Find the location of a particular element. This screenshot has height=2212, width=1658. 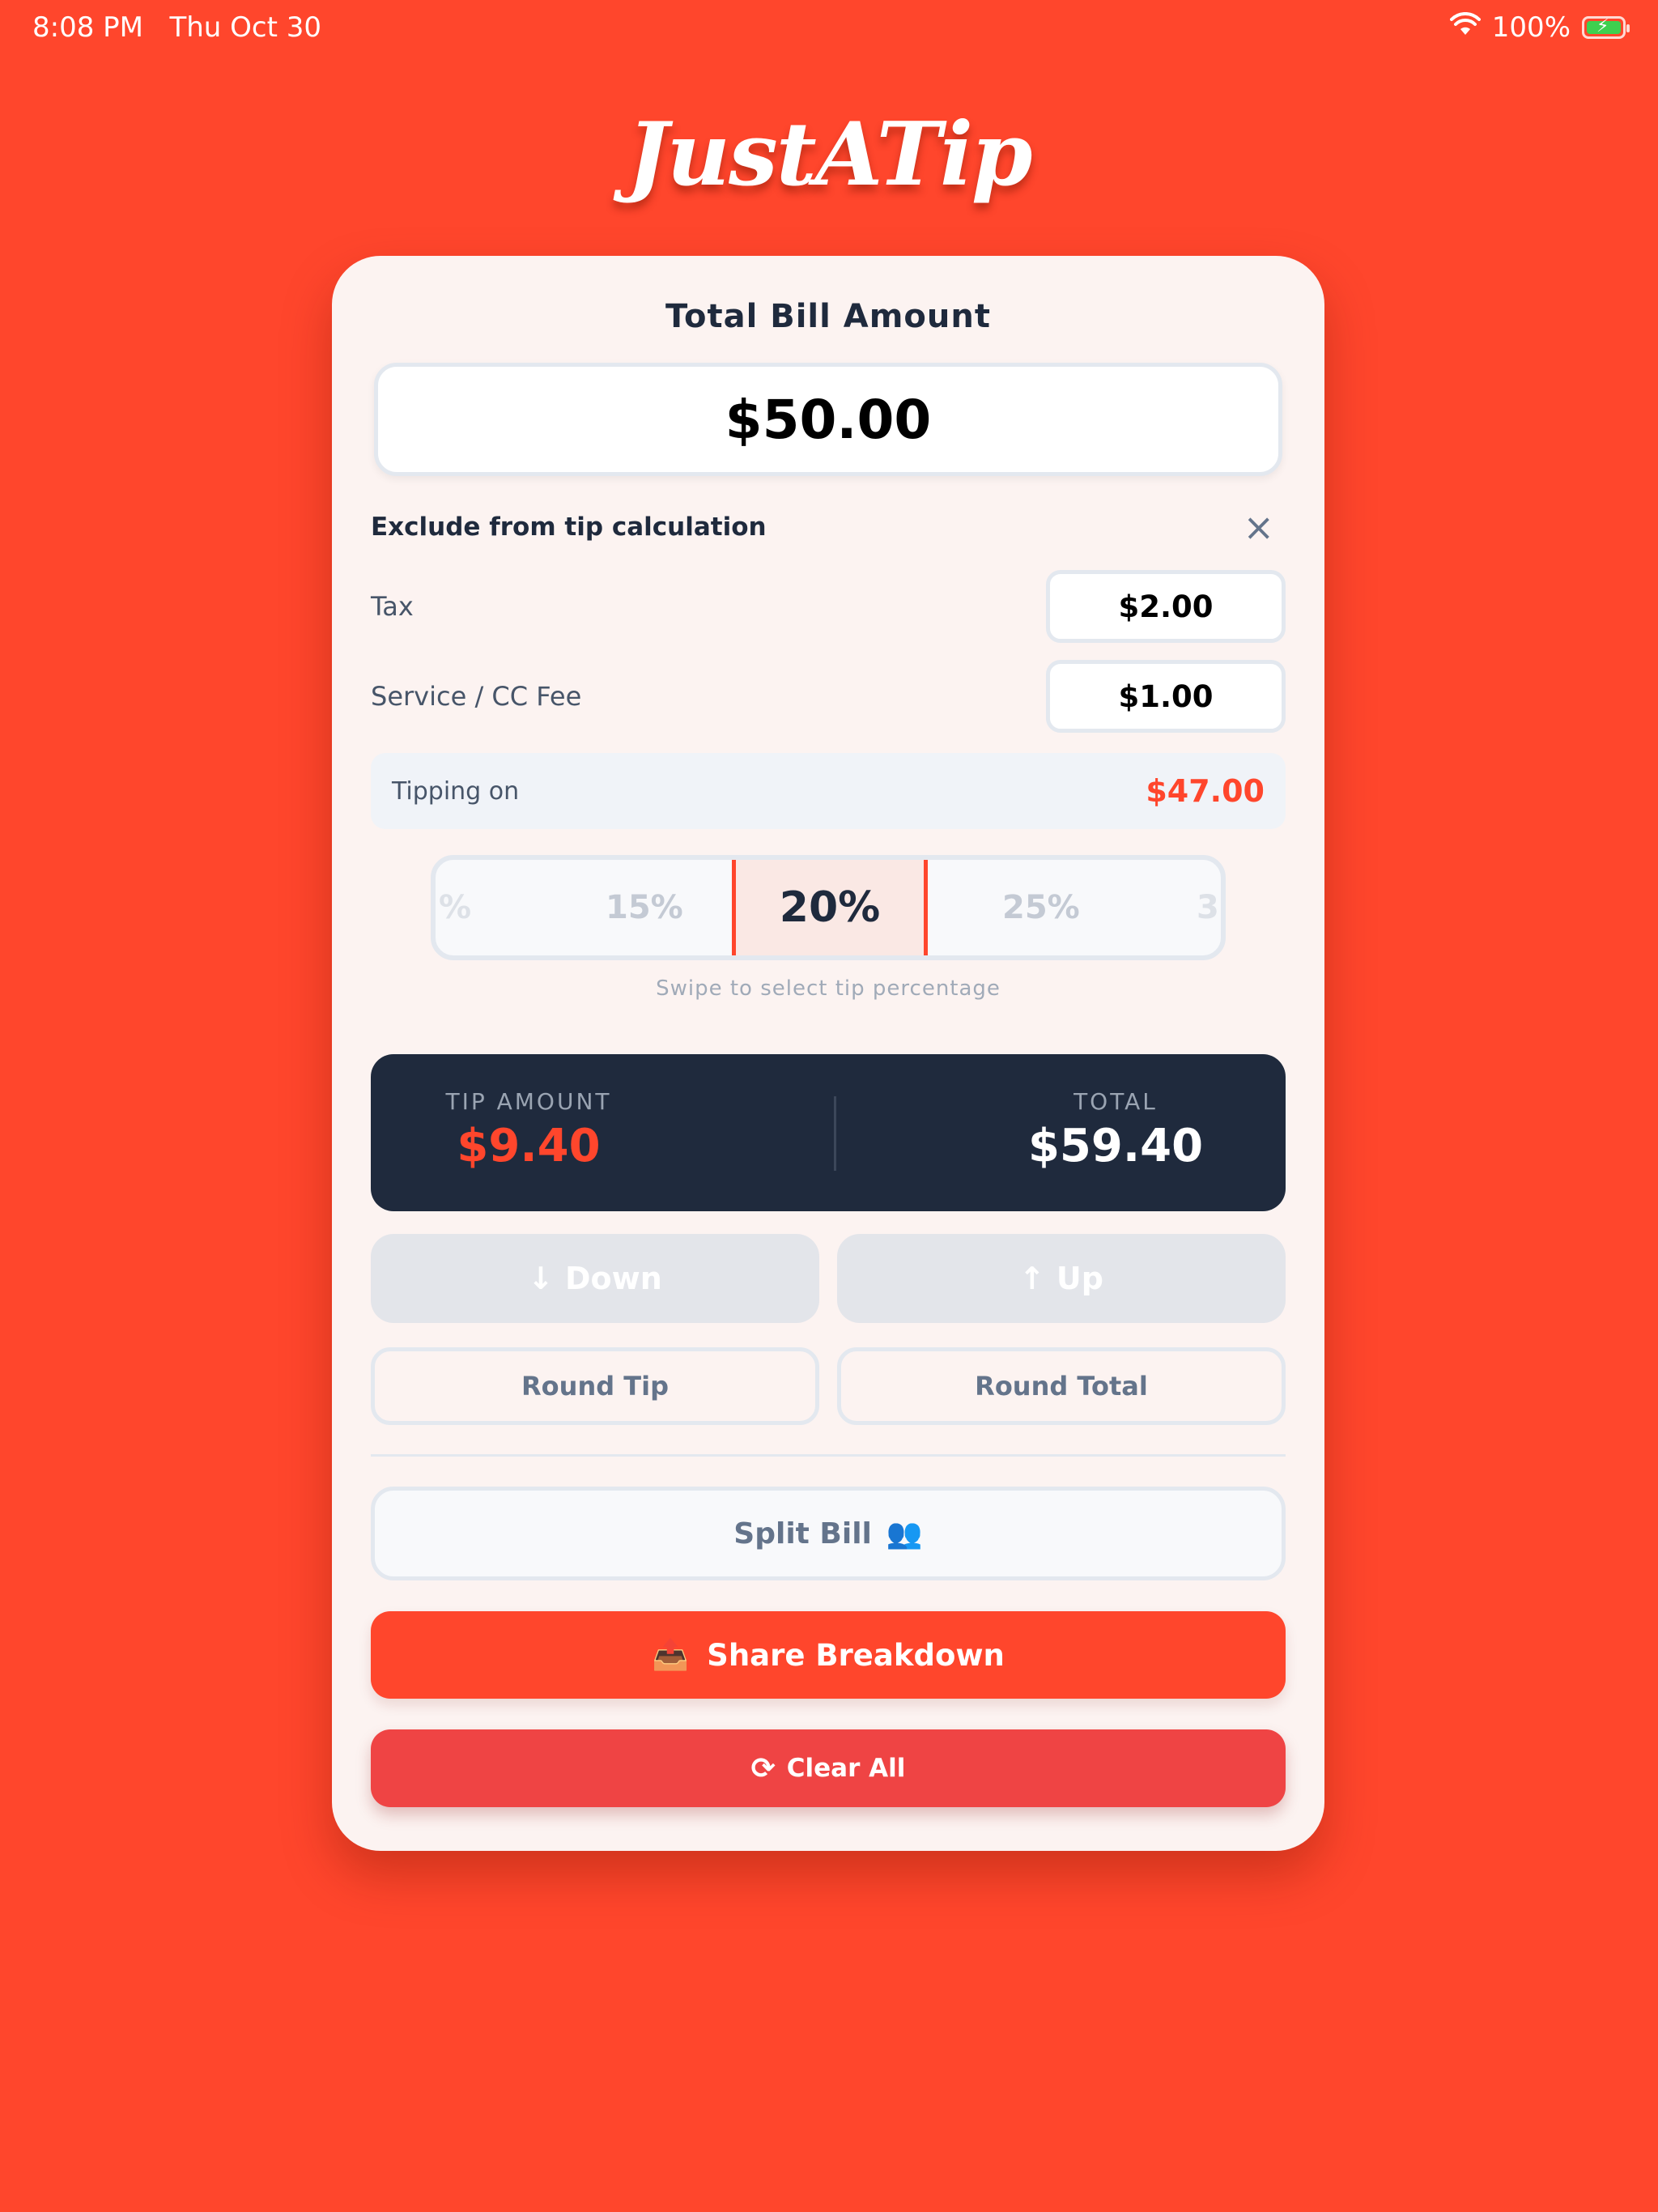

arrow-up-icon: ↑ is located at coordinates (1032, 1279).